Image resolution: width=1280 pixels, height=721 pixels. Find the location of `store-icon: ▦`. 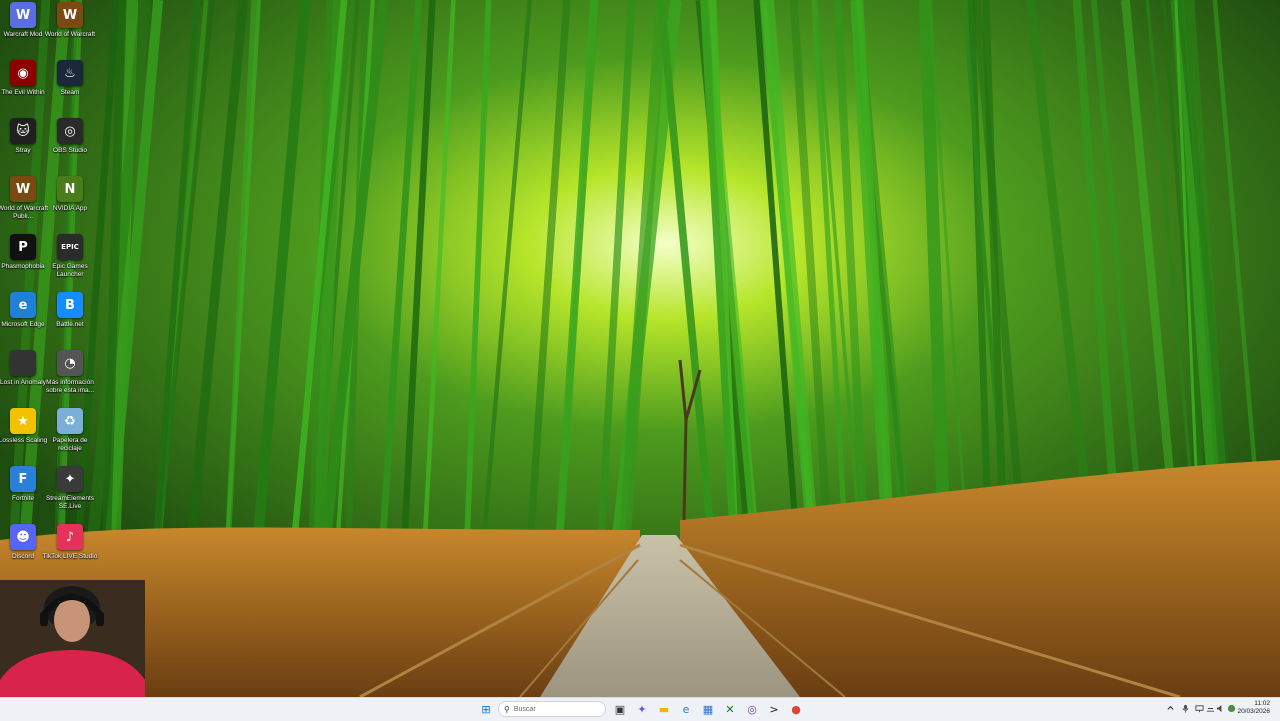

store-icon: ▦ is located at coordinates (708, 709).